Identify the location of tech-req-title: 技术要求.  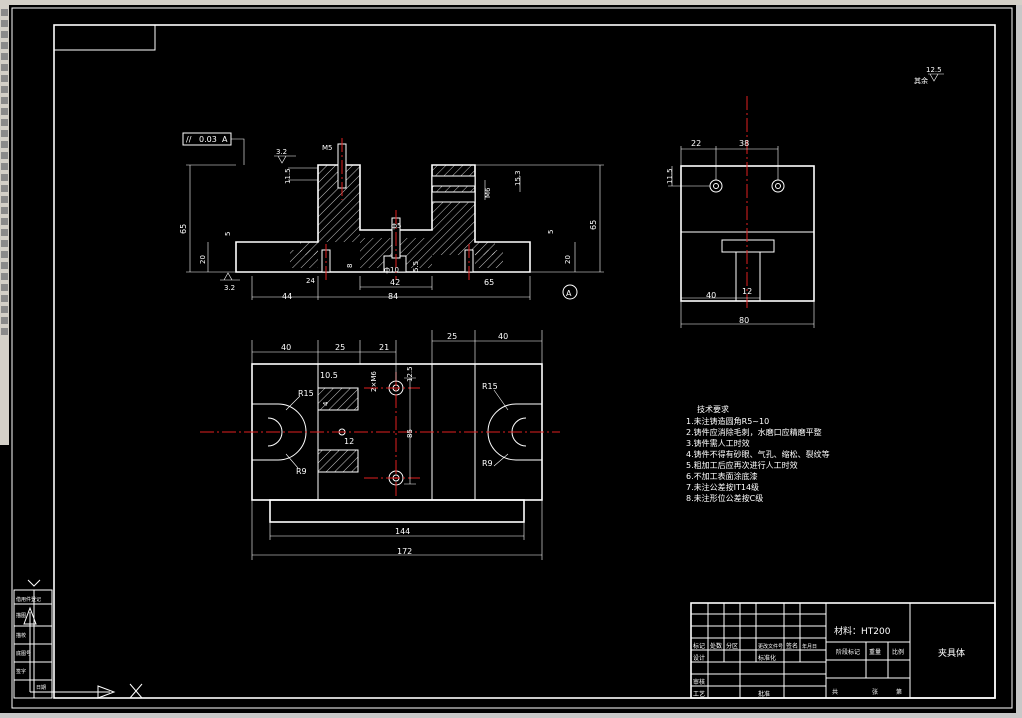
(713, 409).